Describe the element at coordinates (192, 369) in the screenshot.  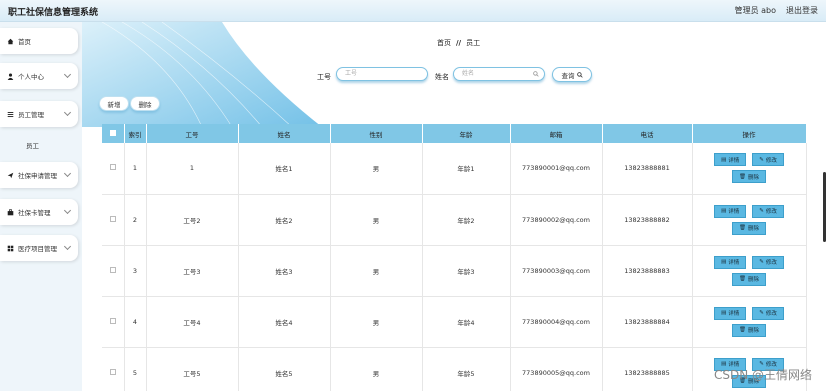
I see `cell-id: 工号5` at that location.